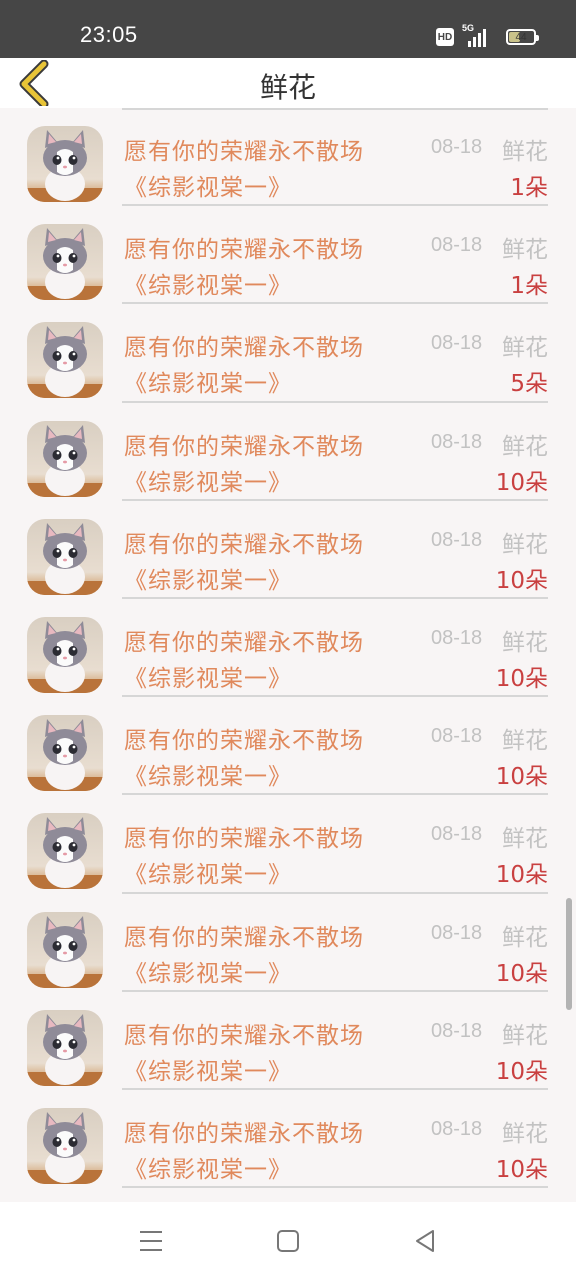 This screenshot has width=576, height=1280. I want to click on system-back-button, so click(425, 1241).